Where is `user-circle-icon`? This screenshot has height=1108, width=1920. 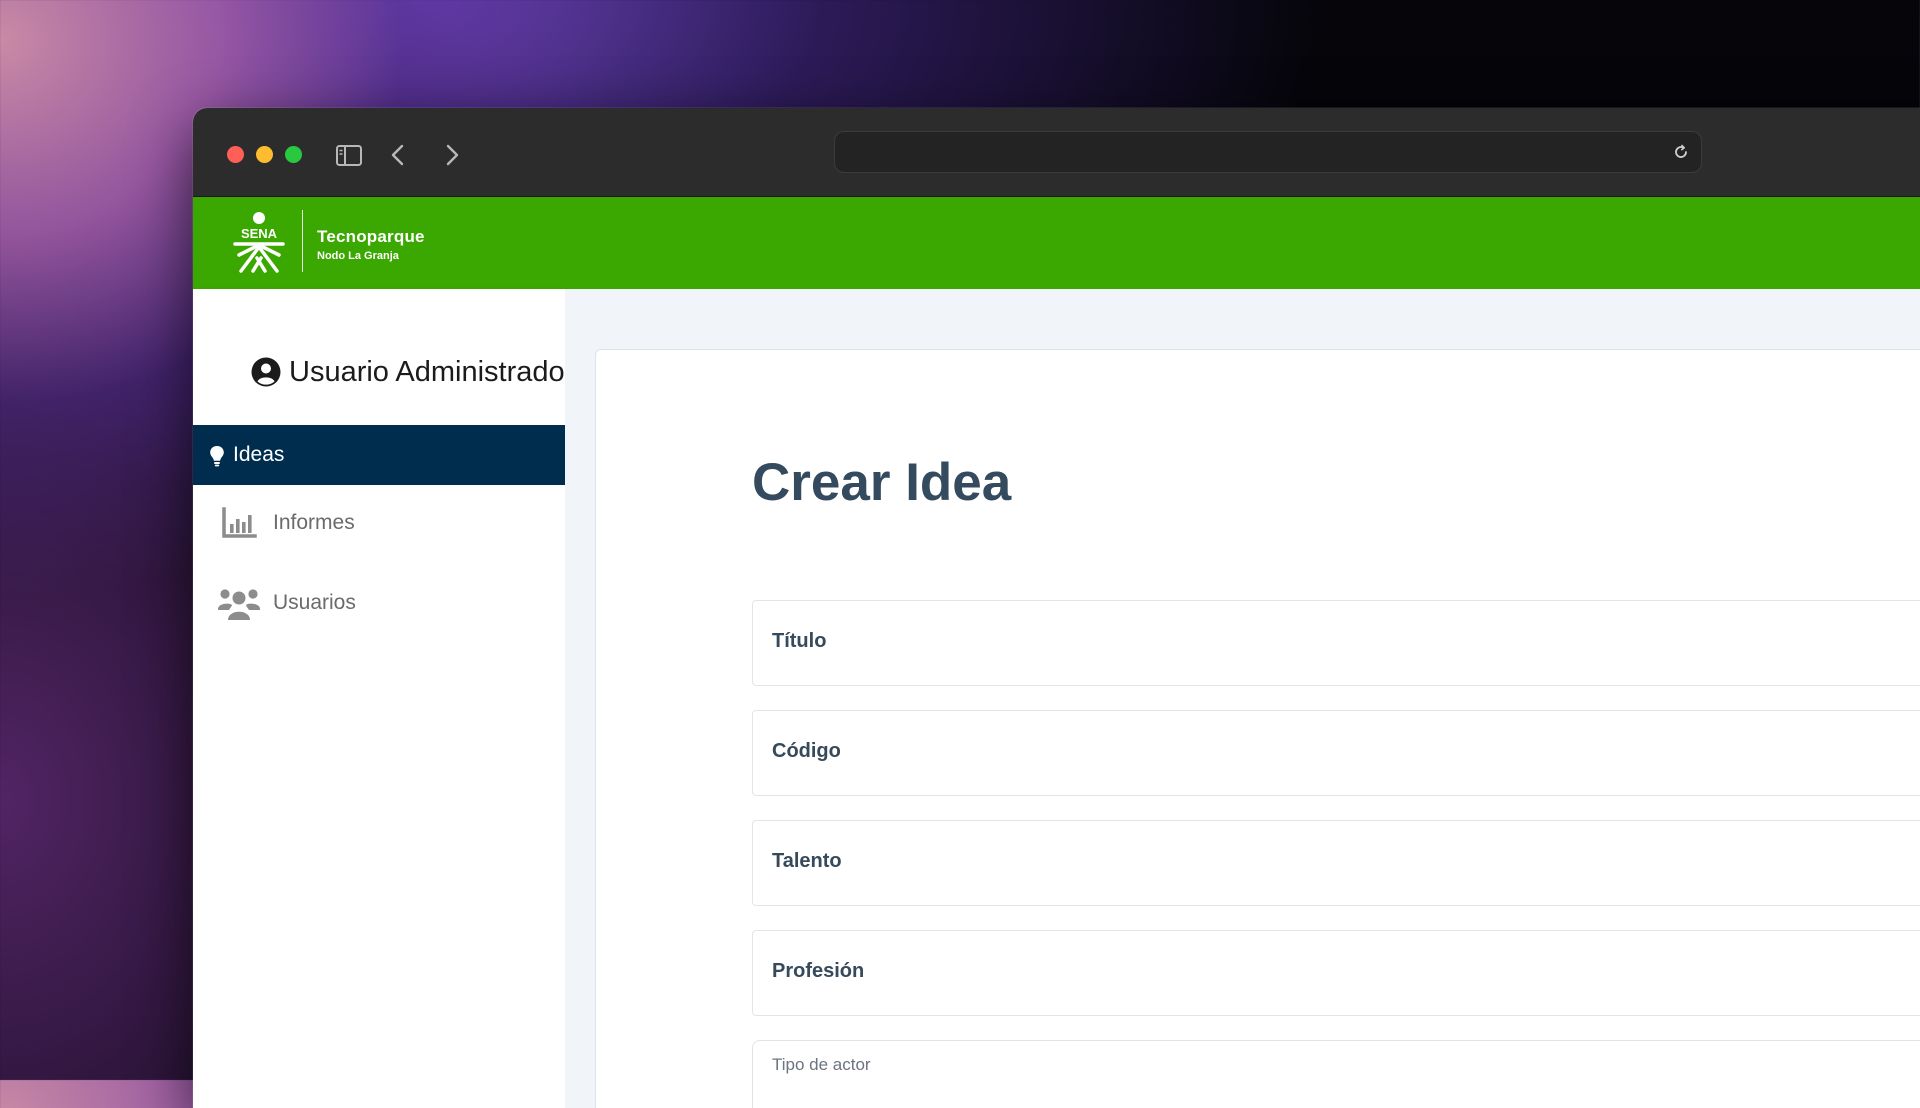 user-circle-icon is located at coordinates (266, 372).